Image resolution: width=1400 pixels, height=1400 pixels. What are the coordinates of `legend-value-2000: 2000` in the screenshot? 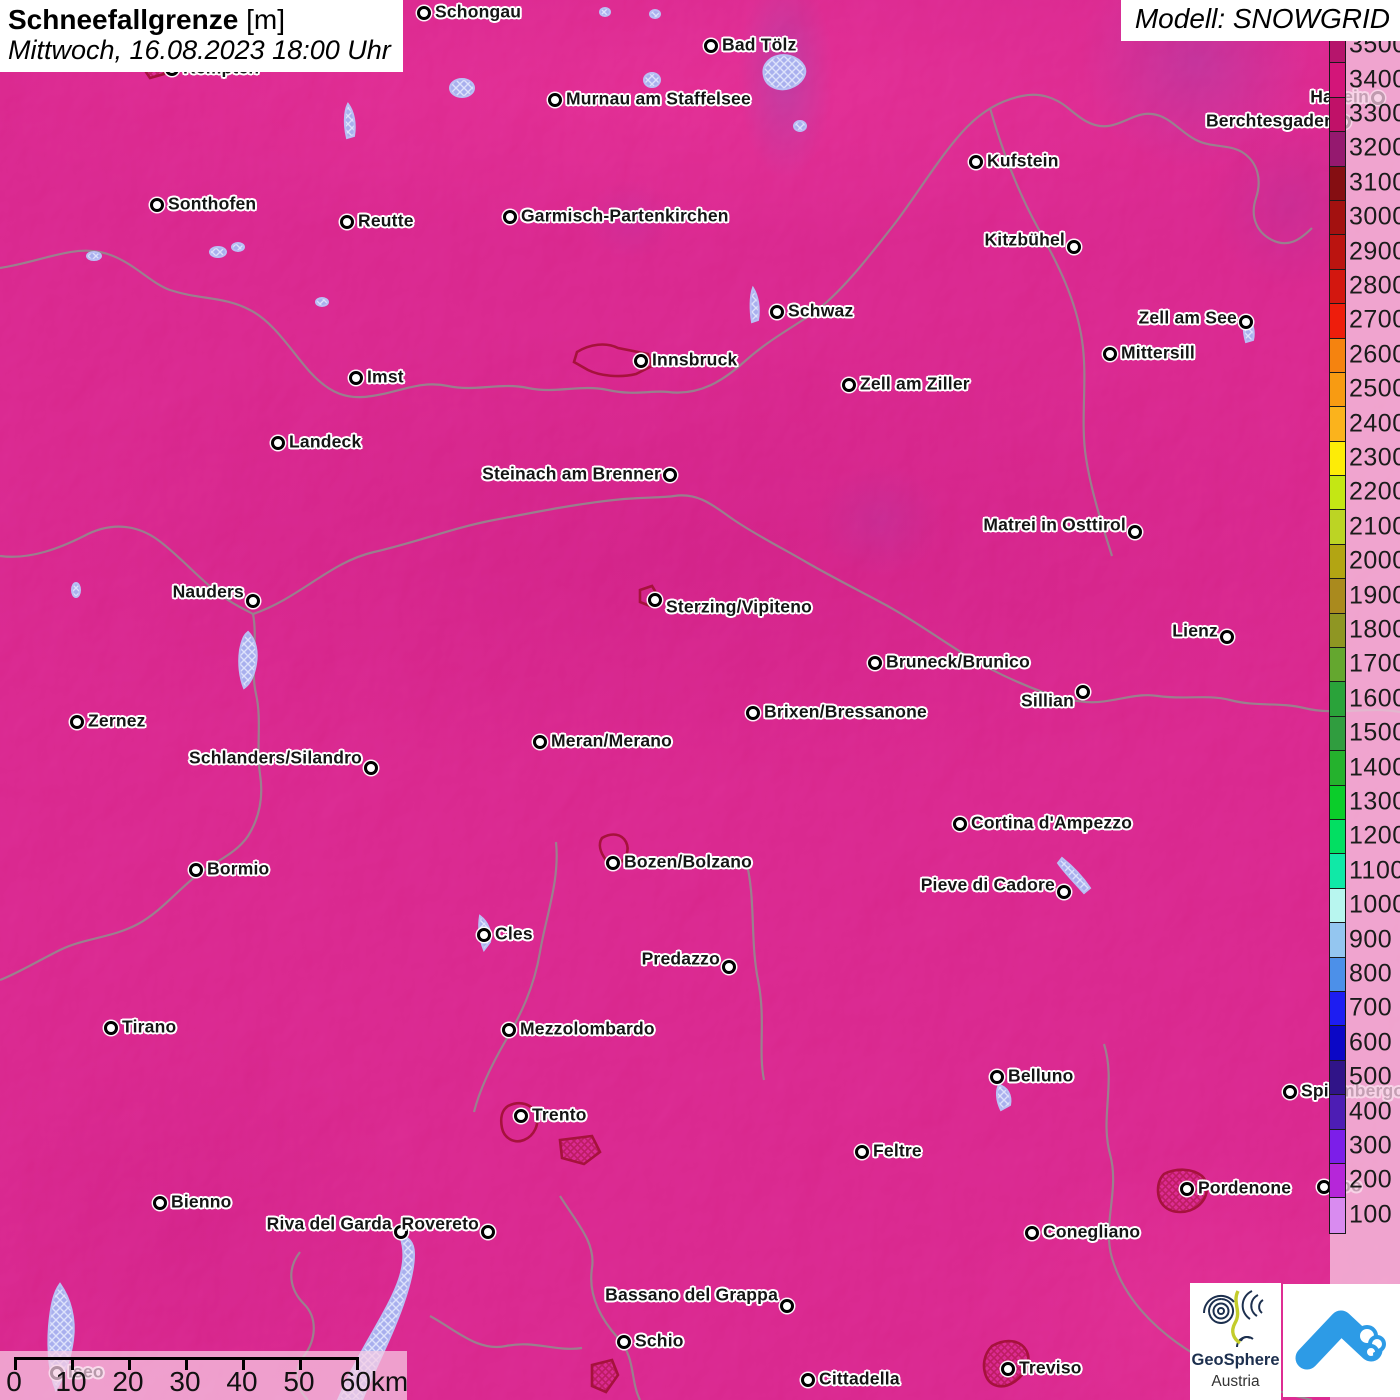 It's located at (1374, 560).